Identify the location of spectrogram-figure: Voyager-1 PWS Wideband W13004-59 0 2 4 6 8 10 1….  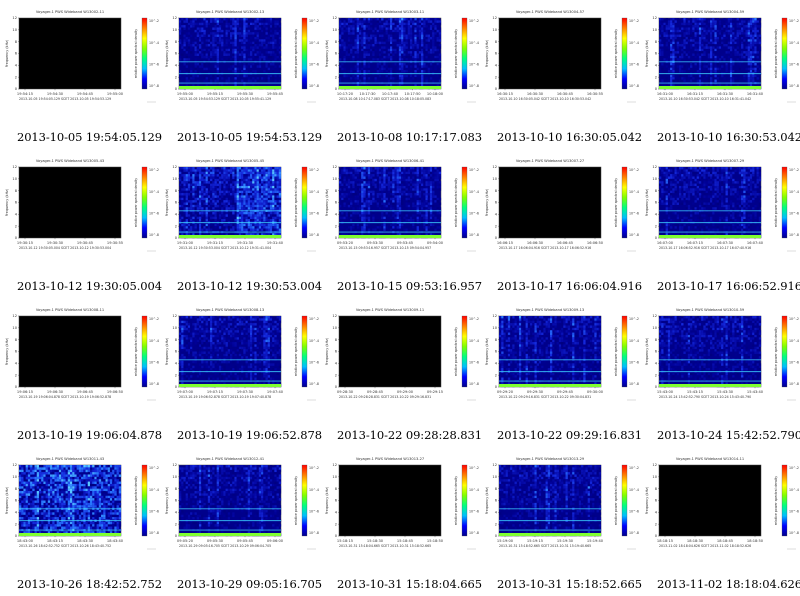
(722, 56).